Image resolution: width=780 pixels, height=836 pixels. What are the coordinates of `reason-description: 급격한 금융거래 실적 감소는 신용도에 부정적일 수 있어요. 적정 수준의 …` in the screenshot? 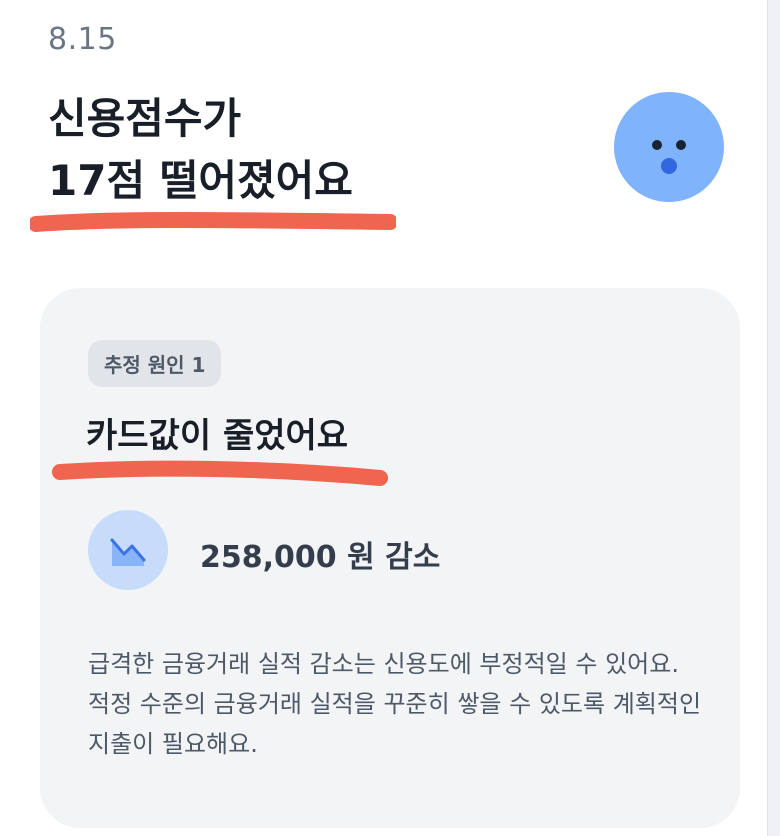 It's located at (395, 704).